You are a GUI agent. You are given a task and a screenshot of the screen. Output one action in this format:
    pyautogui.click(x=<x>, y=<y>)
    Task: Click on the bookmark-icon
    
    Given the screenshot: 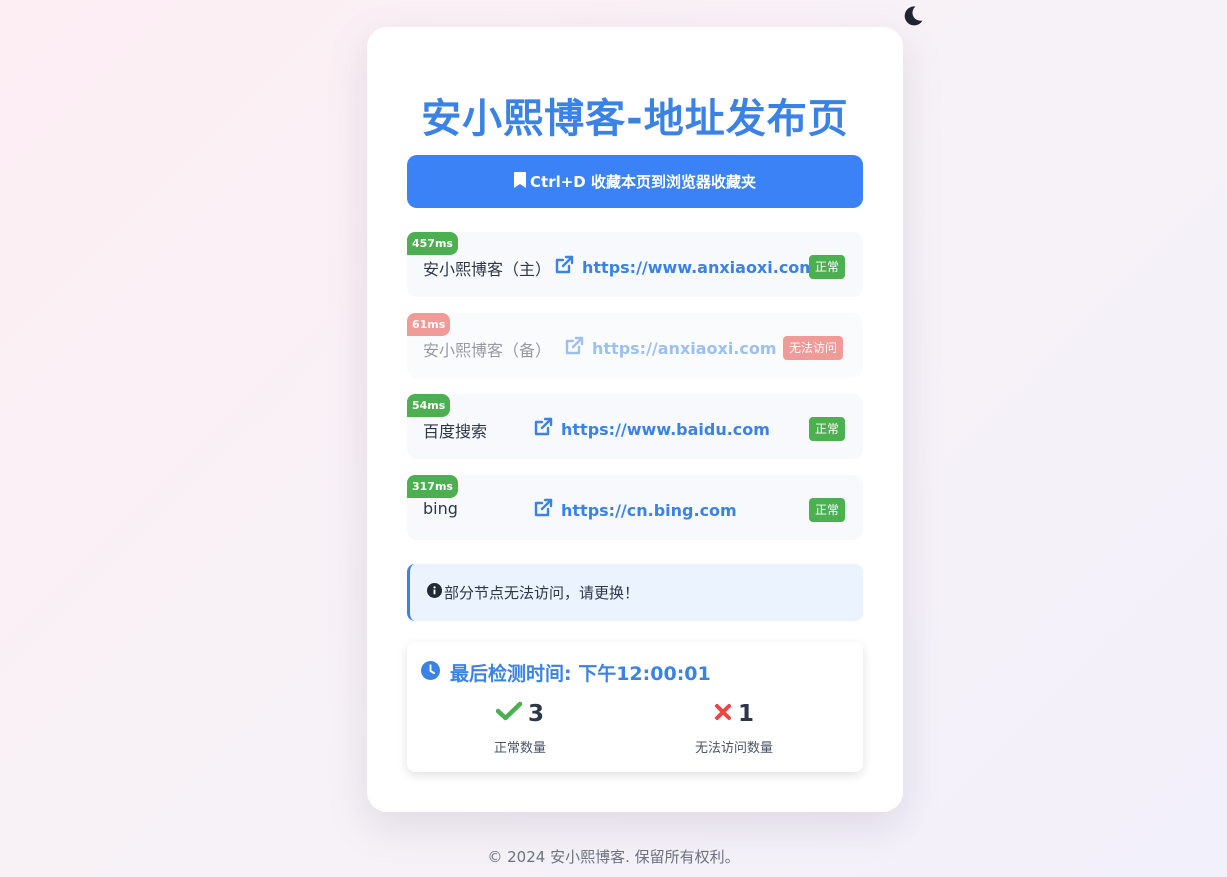 What is the action you would take?
    pyautogui.click(x=522, y=181)
    